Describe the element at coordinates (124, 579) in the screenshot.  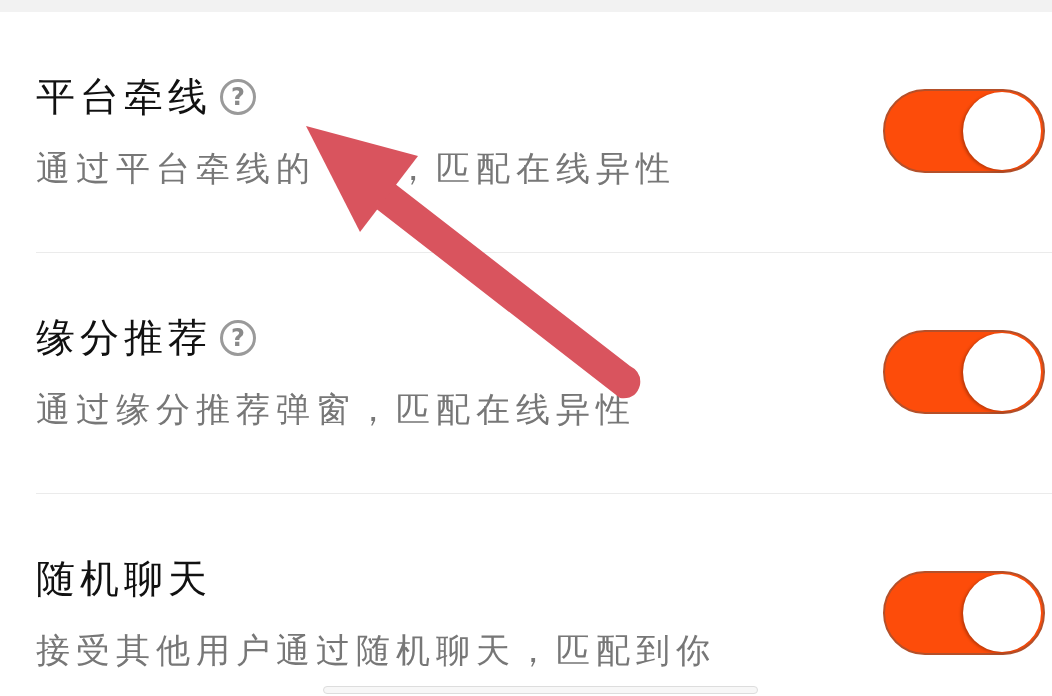
I see `setting-title: 随机聊天` at that location.